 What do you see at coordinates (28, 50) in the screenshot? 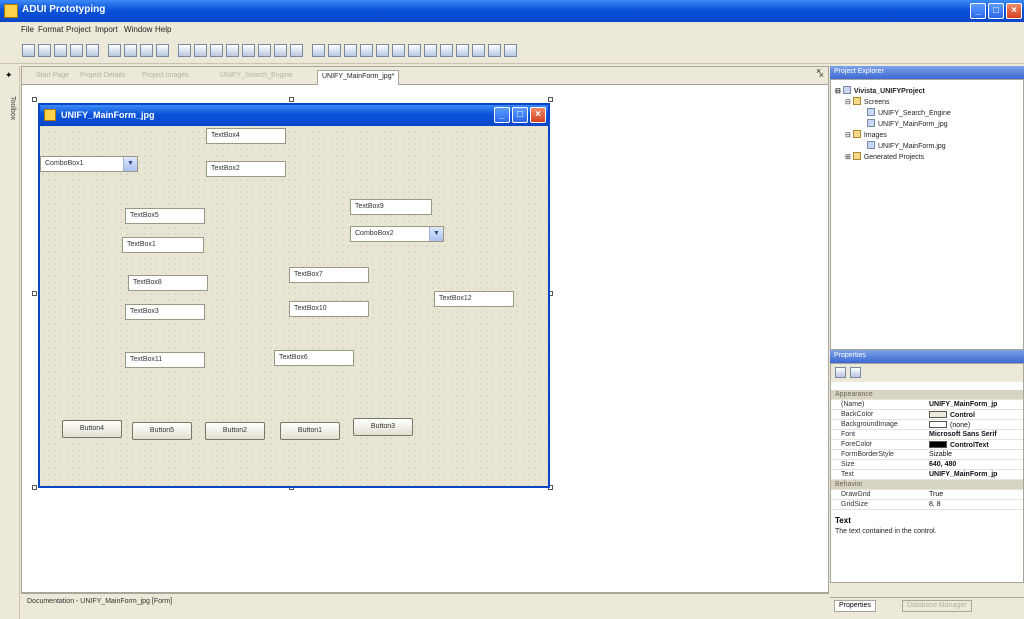
I see `new-icon` at bounding box center [28, 50].